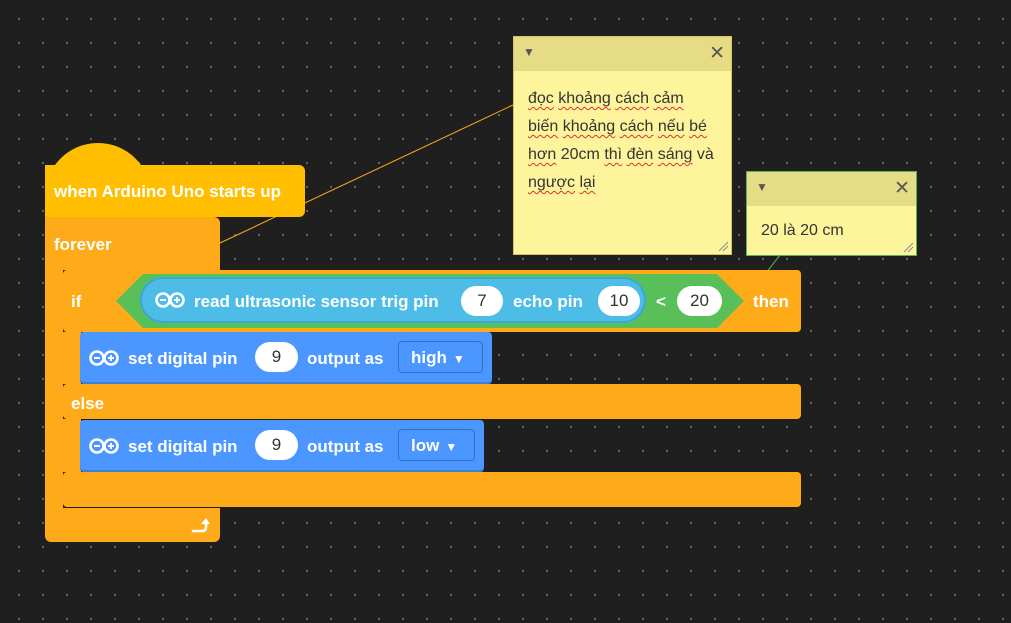 Image resolution: width=1011 pixels, height=623 pixels. Describe the element at coordinates (54, 389) in the screenshot. I see `forever-block-arm` at that location.